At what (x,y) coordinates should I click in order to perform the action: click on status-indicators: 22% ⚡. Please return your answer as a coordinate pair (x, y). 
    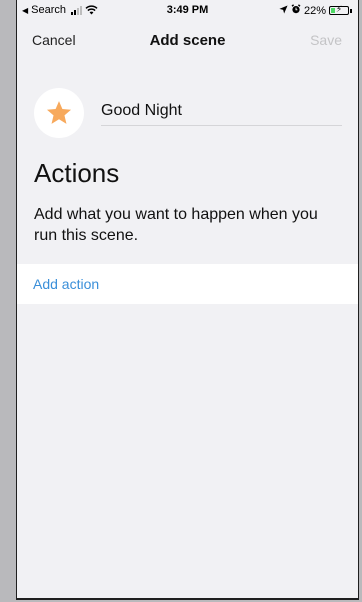
    Looking at the image, I should click on (315, 10).